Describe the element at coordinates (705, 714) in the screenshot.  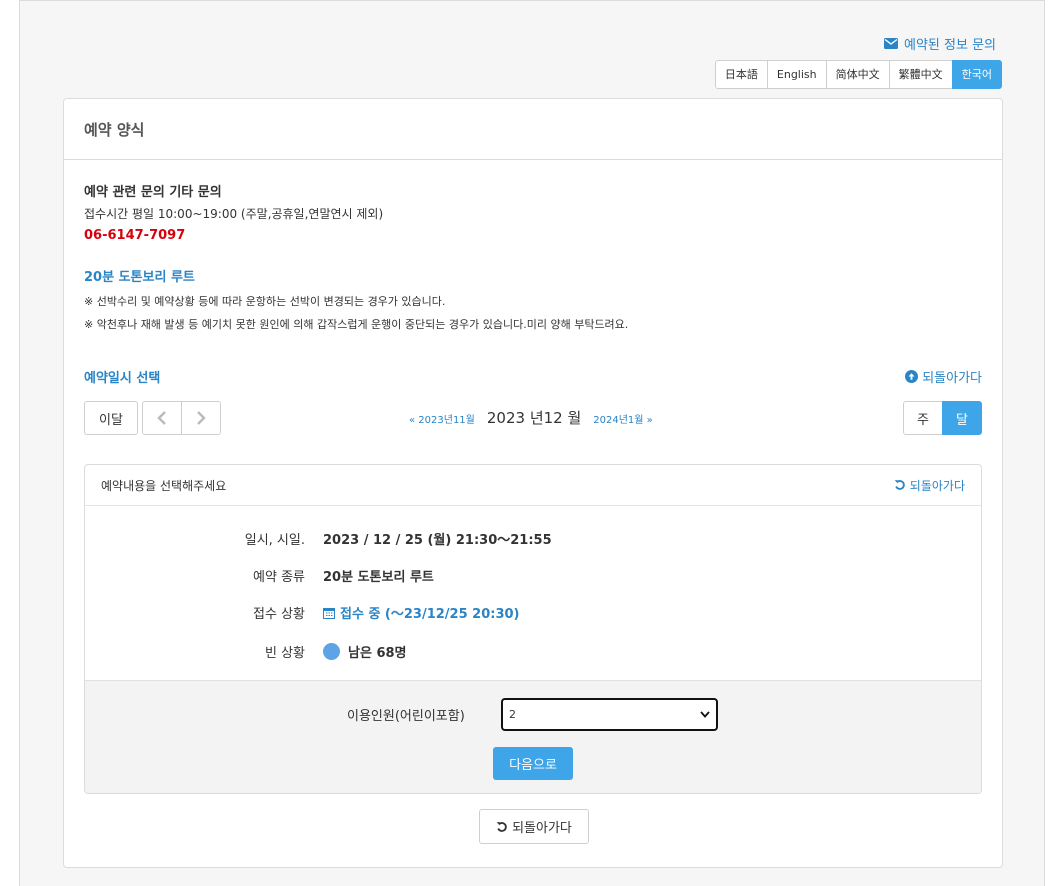
I see `chevron-down-icon` at that location.